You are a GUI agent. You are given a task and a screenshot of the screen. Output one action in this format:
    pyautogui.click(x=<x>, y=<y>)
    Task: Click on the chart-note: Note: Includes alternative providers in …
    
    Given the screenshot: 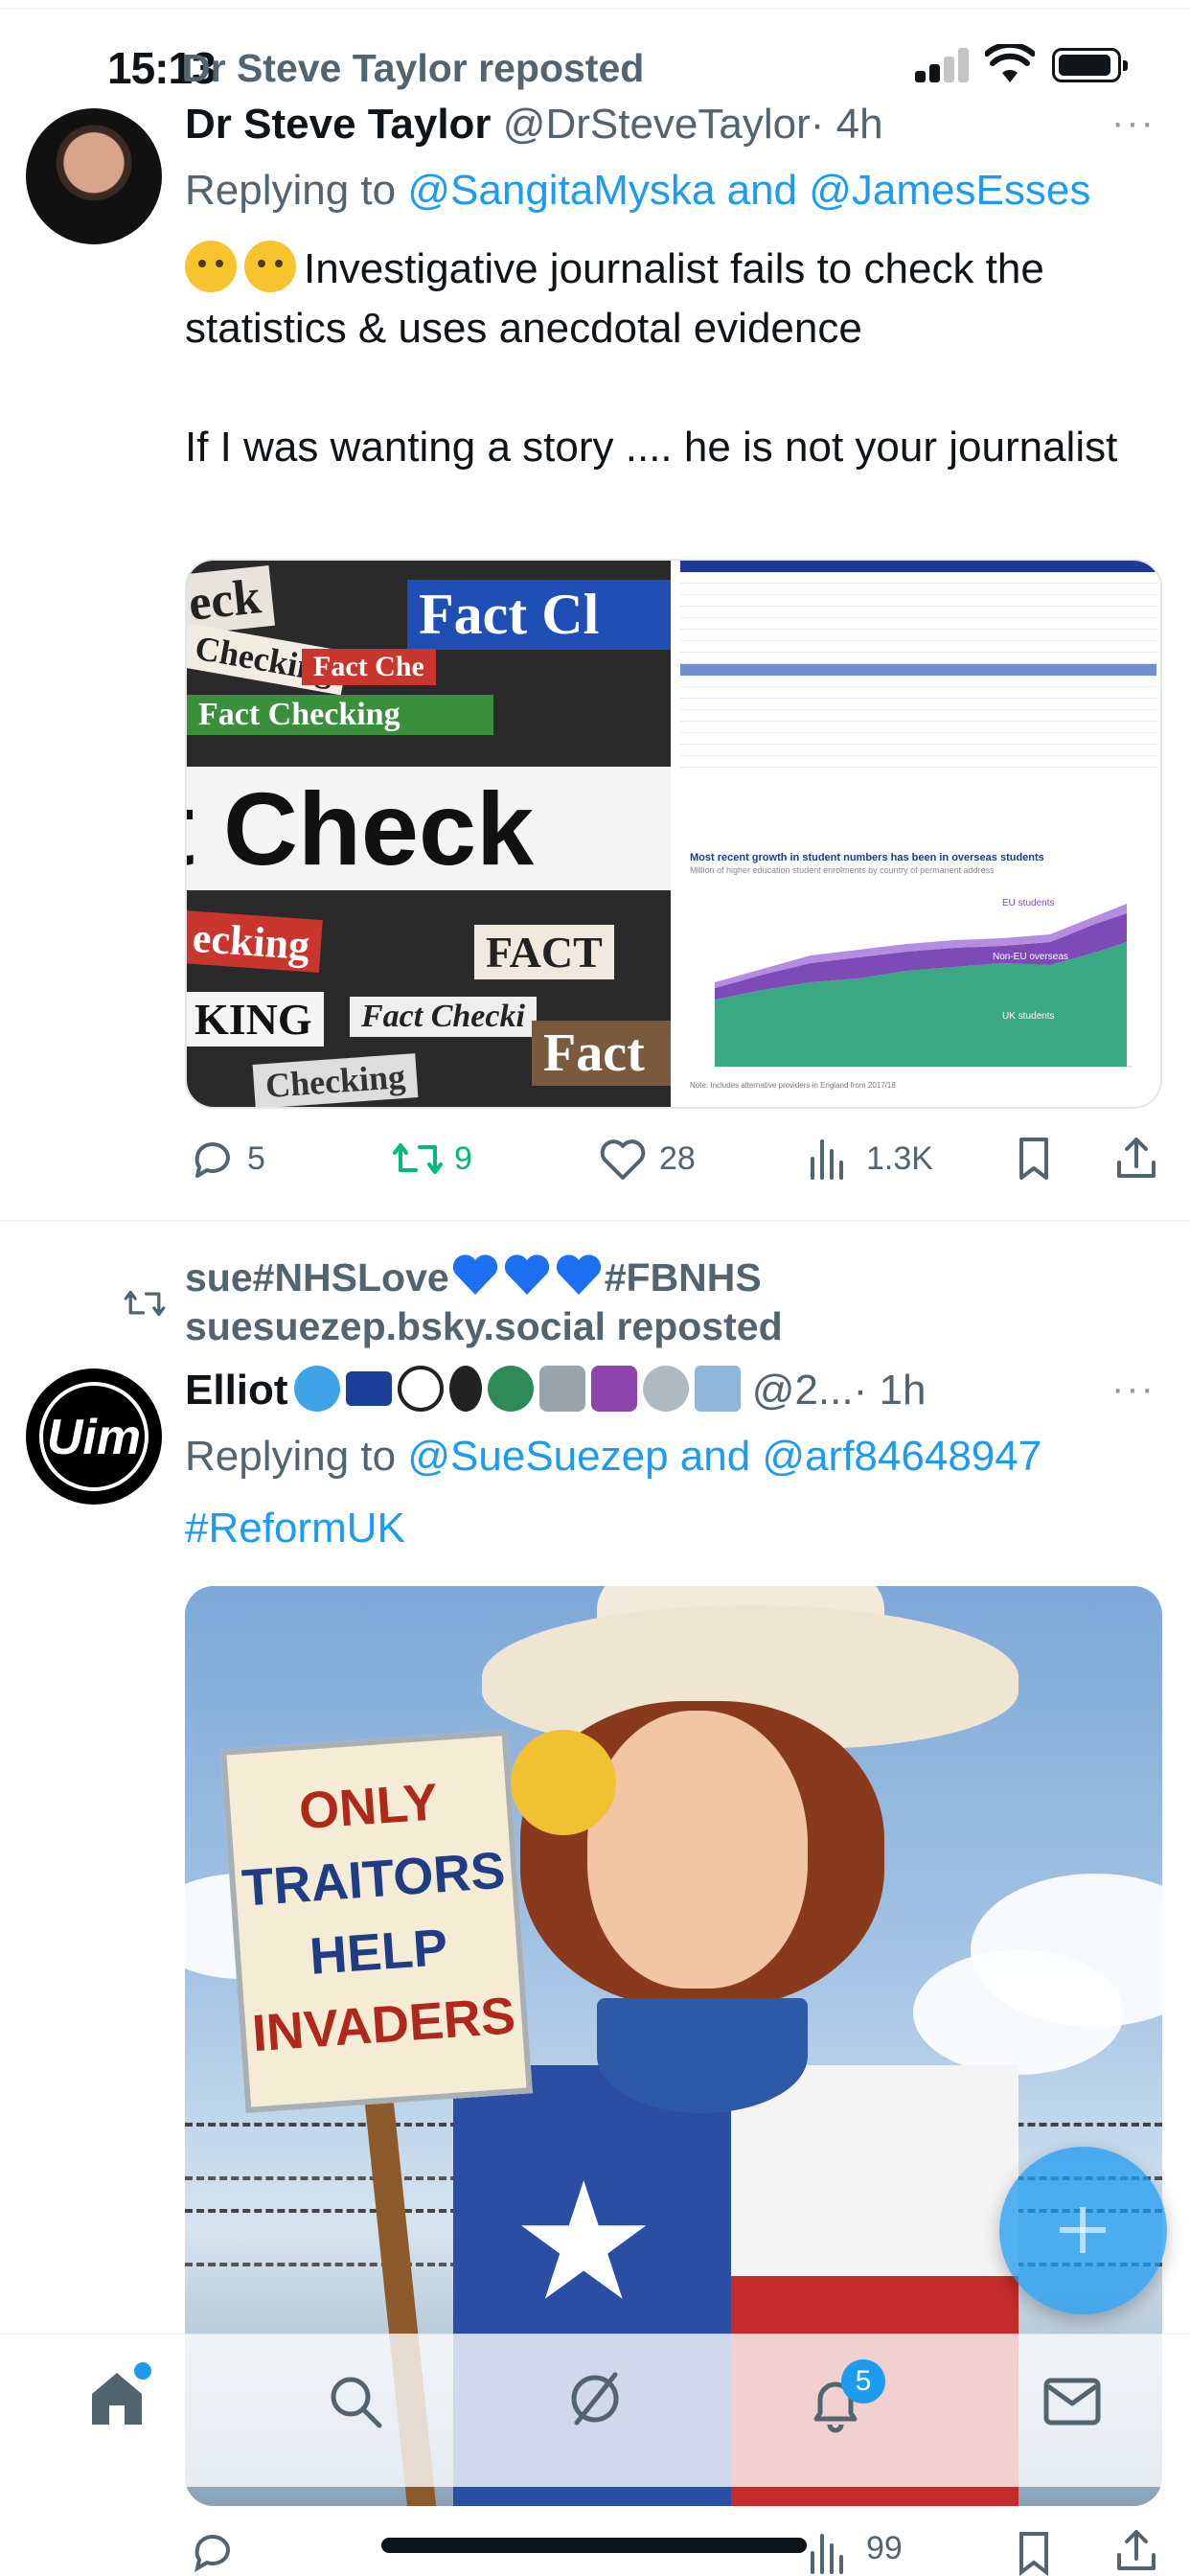 What is the action you would take?
    pyautogui.click(x=793, y=1085)
    